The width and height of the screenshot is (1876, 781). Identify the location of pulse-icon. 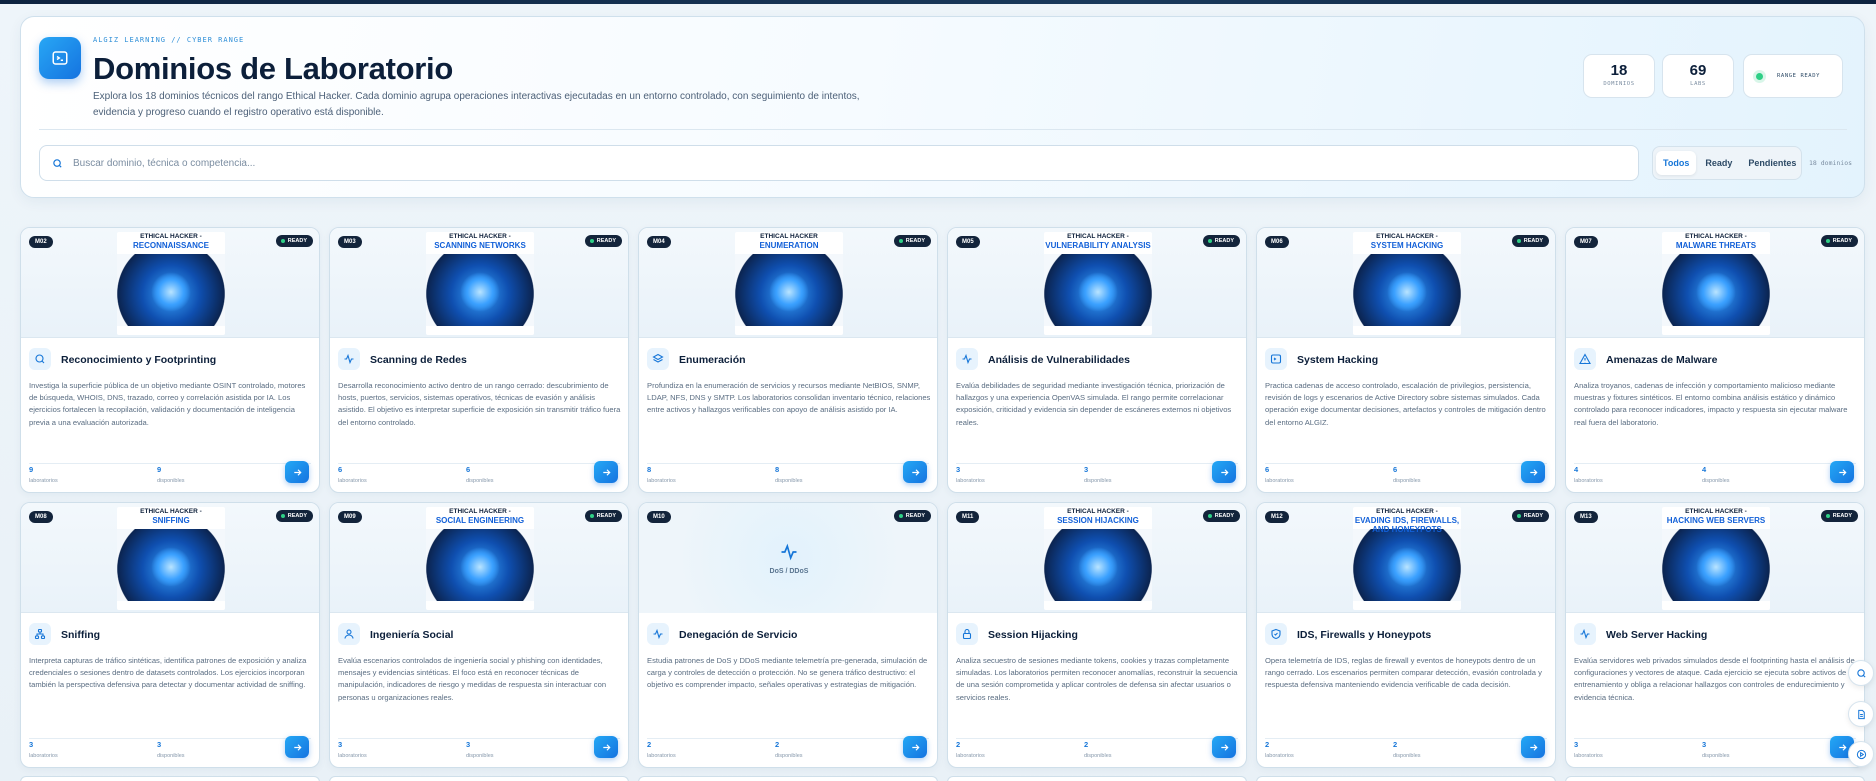
(349, 359).